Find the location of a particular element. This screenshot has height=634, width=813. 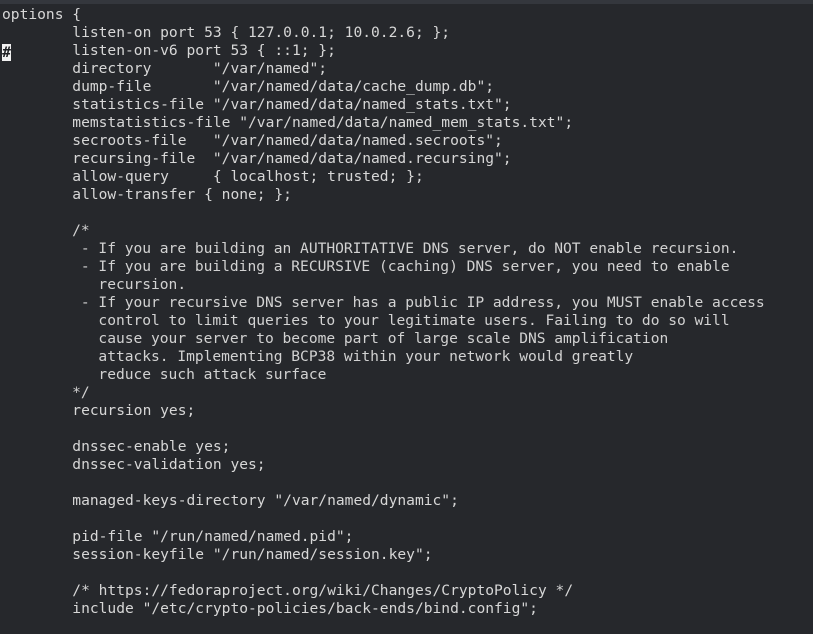

code-line: */ is located at coordinates (407, 393).